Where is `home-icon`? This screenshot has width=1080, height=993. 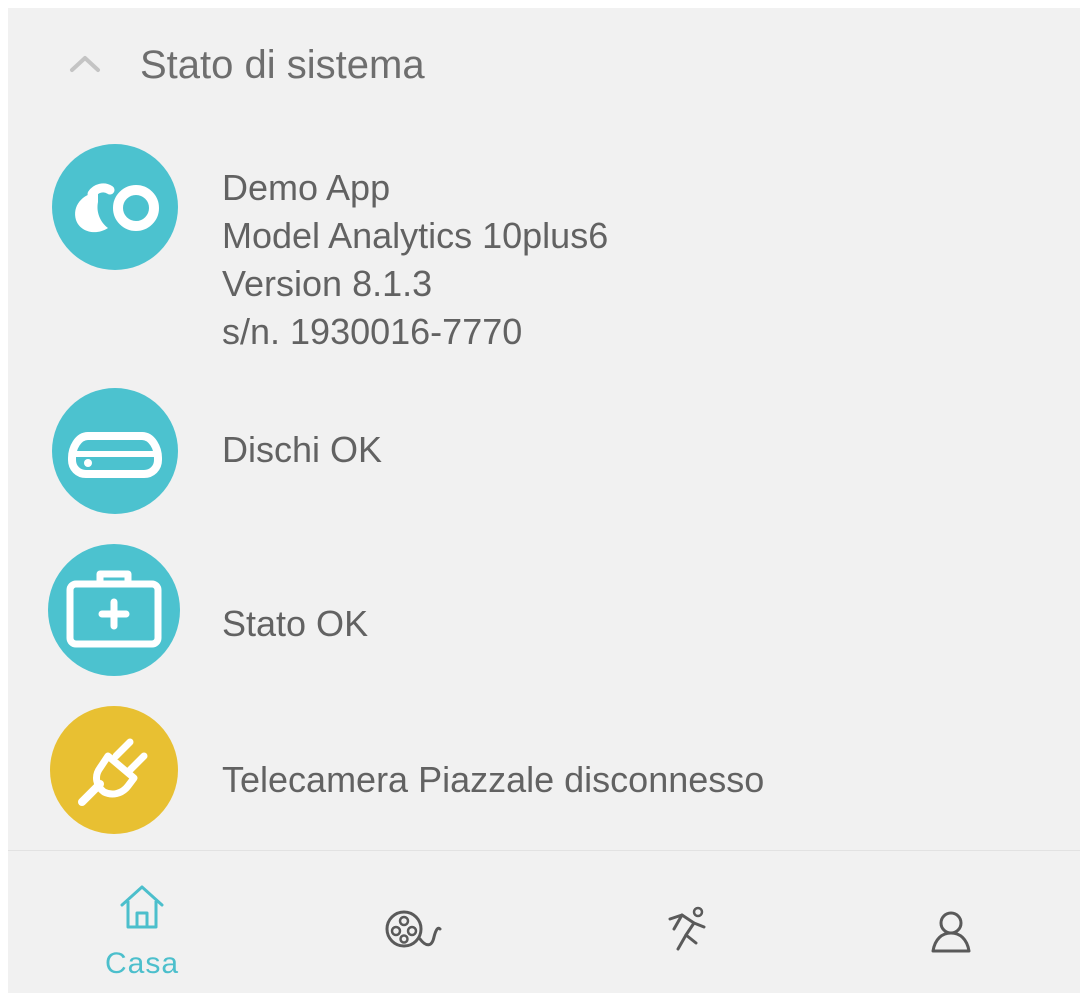
home-icon is located at coordinates (142, 907).